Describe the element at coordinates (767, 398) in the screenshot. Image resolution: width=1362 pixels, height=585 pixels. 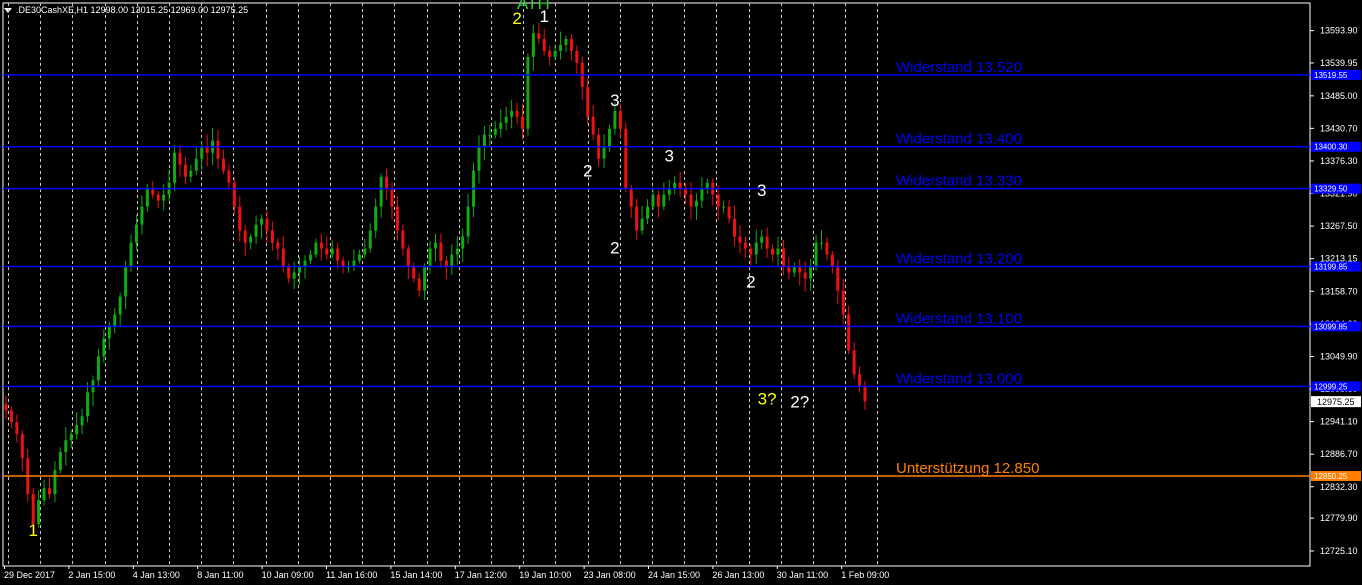
I see `wave-annotation: 3?` at that location.